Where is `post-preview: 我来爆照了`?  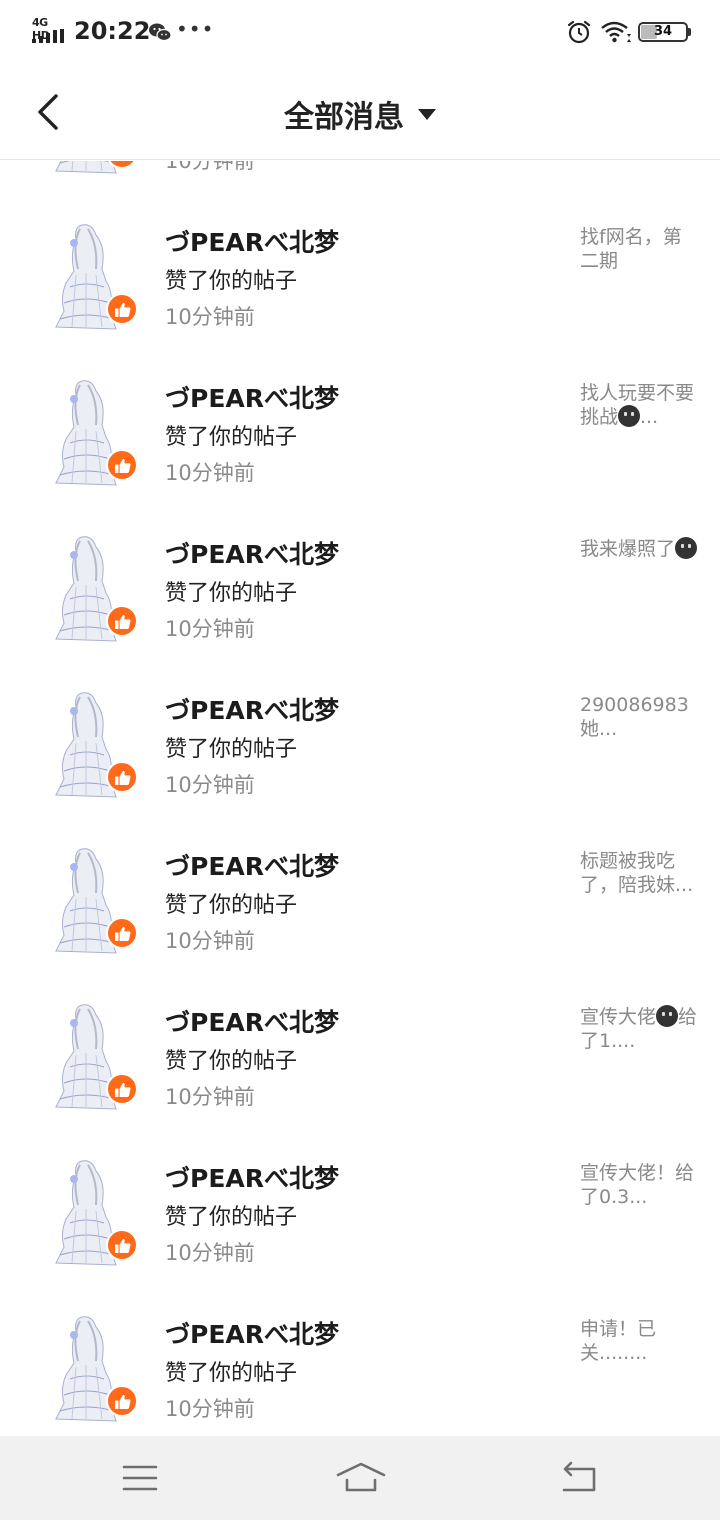
post-preview: 我来爆照了 is located at coordinates (639, 549).